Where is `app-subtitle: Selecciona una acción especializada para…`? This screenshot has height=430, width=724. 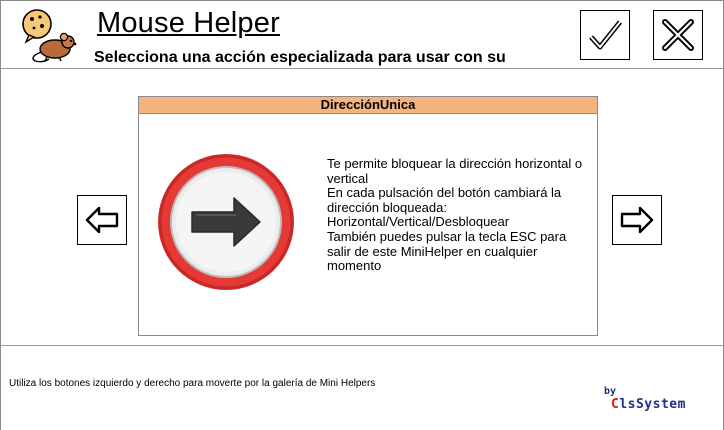
app-subtitle: Selecciona una acción especializada para… is located at coordinates (300, 57).